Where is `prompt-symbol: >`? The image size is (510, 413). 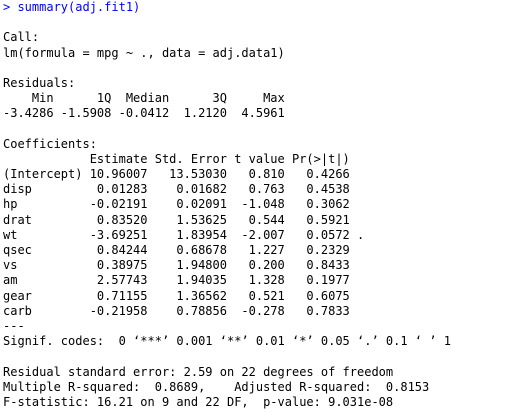 prompt-symbol: > is located at coordinates (10, 7).